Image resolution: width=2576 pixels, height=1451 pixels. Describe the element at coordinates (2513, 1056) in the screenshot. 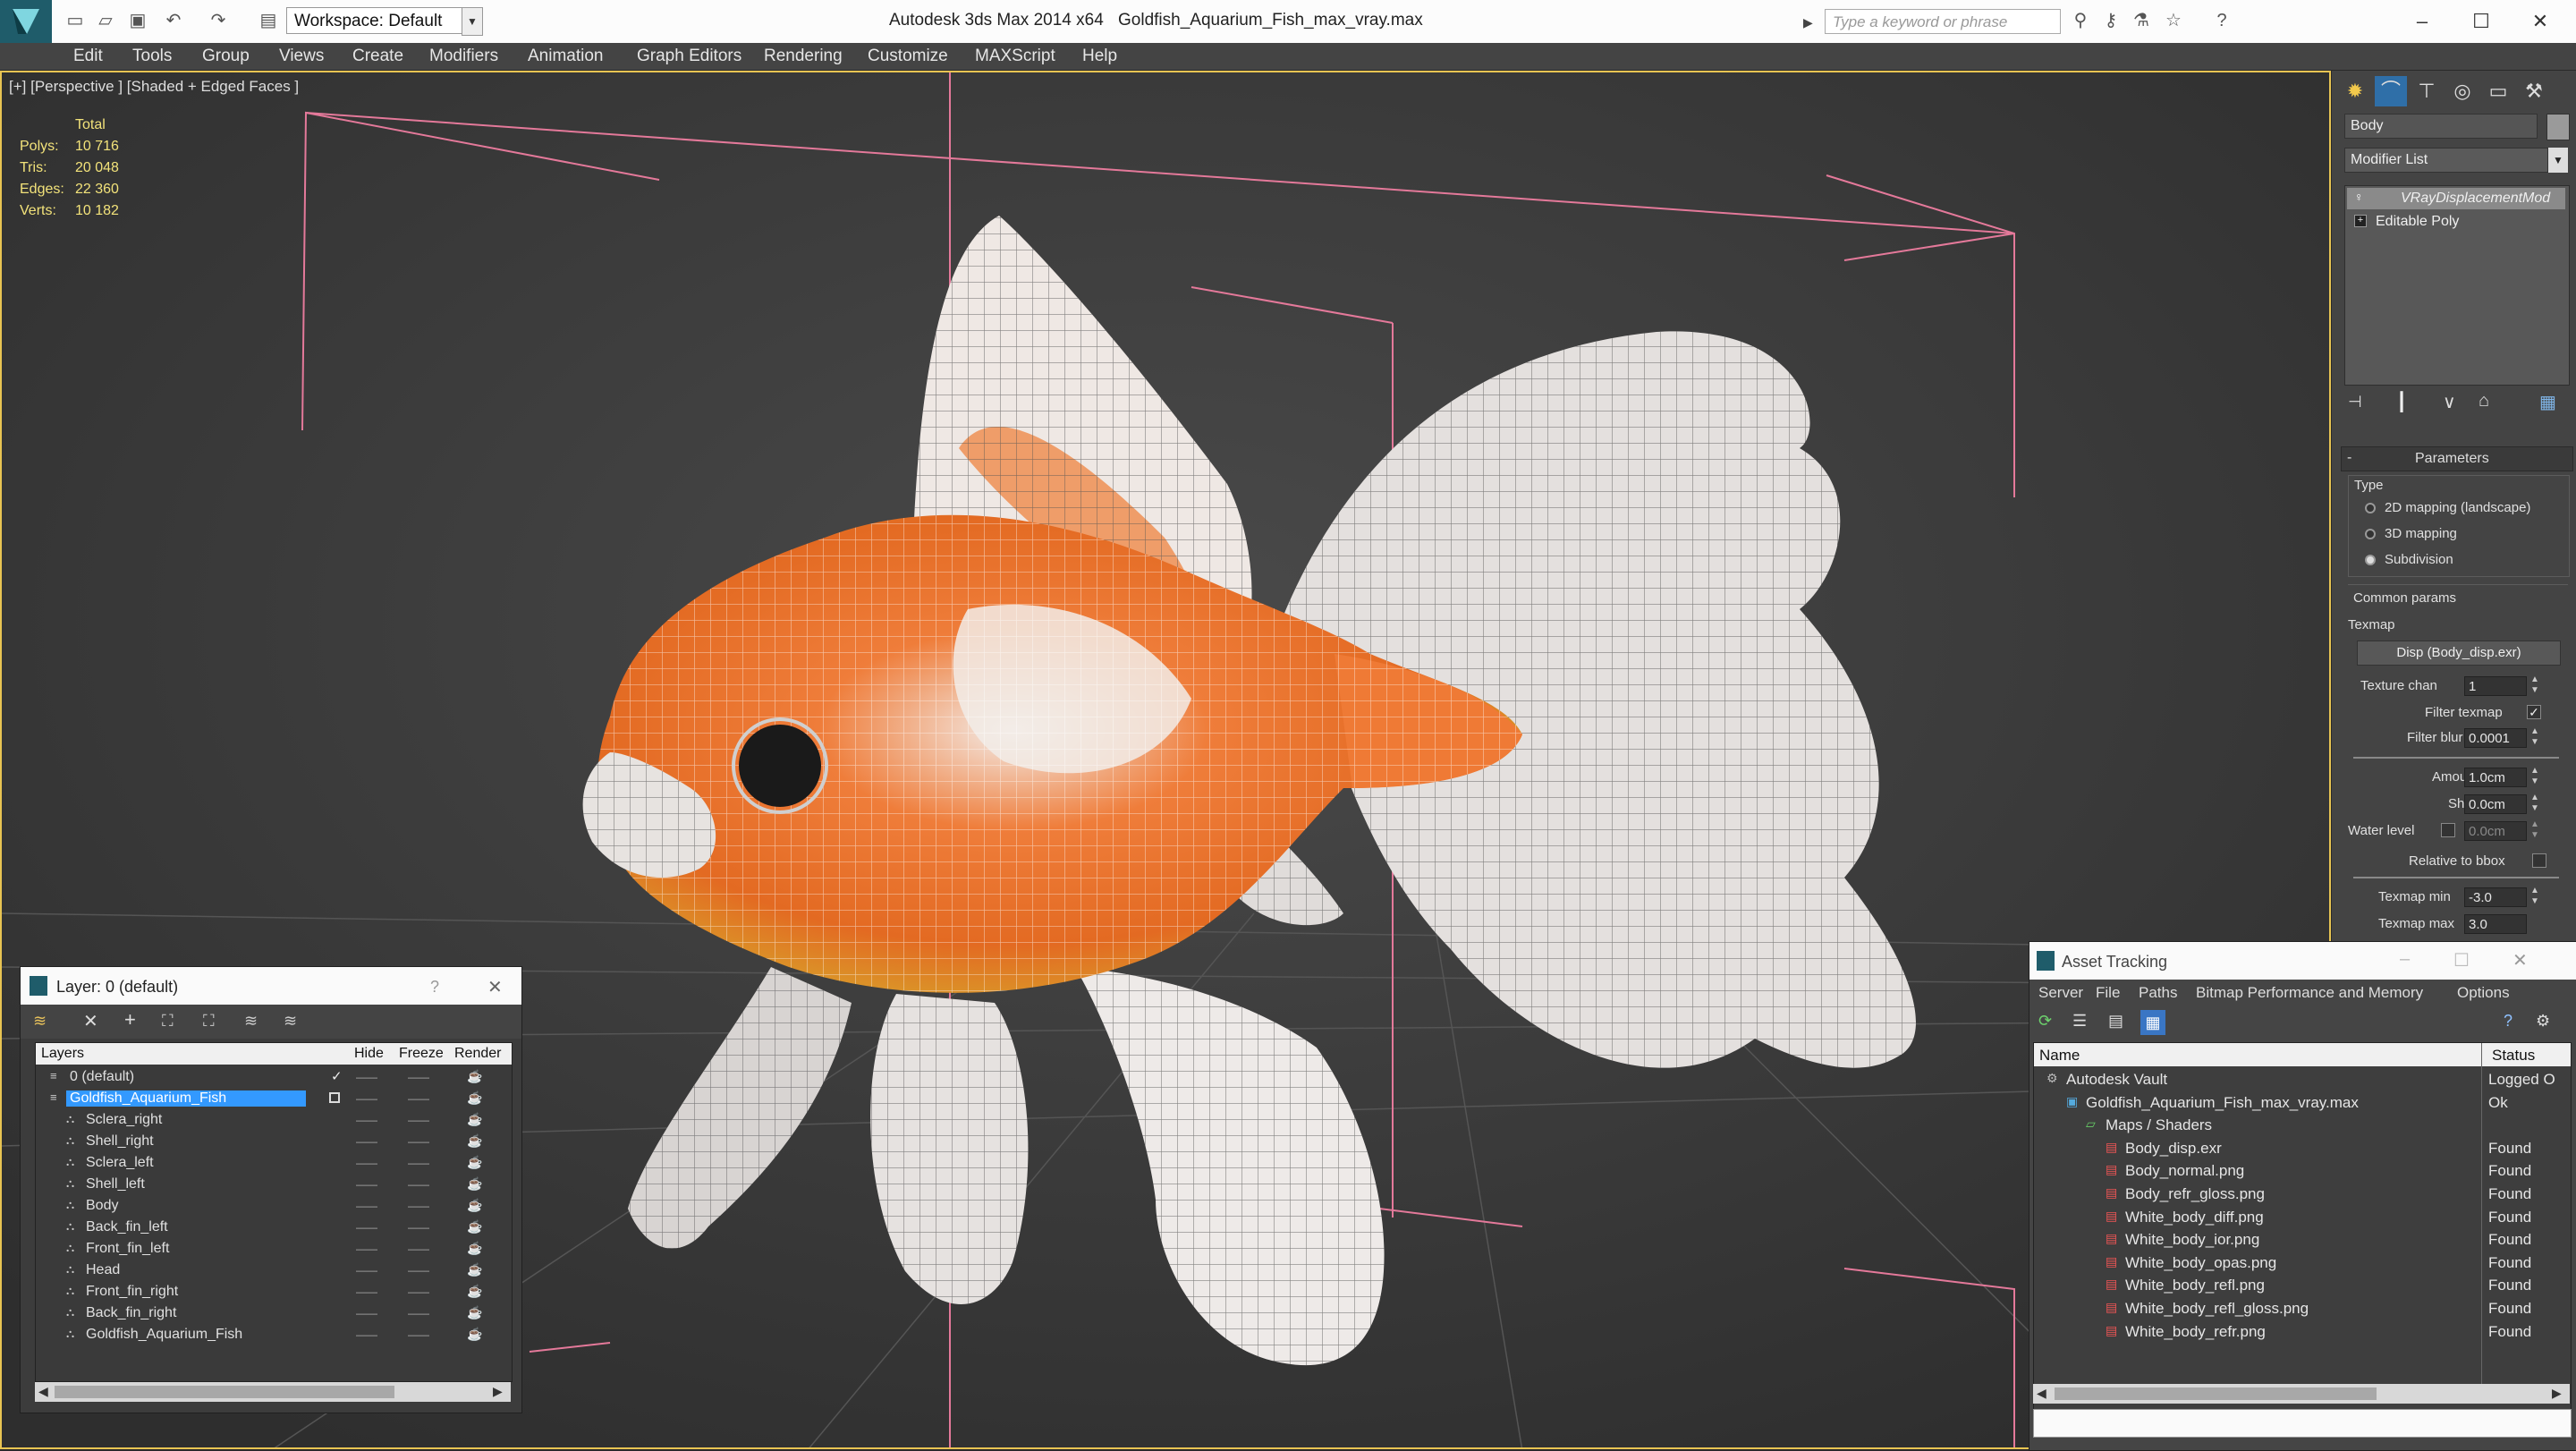

I see `column-status: Status` at that location.